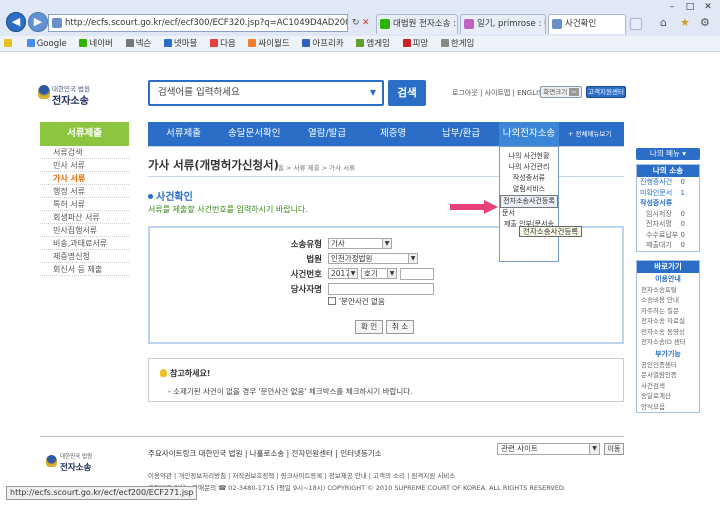 The height and width of the screenshot is (506, 720). I want to click on left-nav-item: 특허 서류, so click(84, 204).